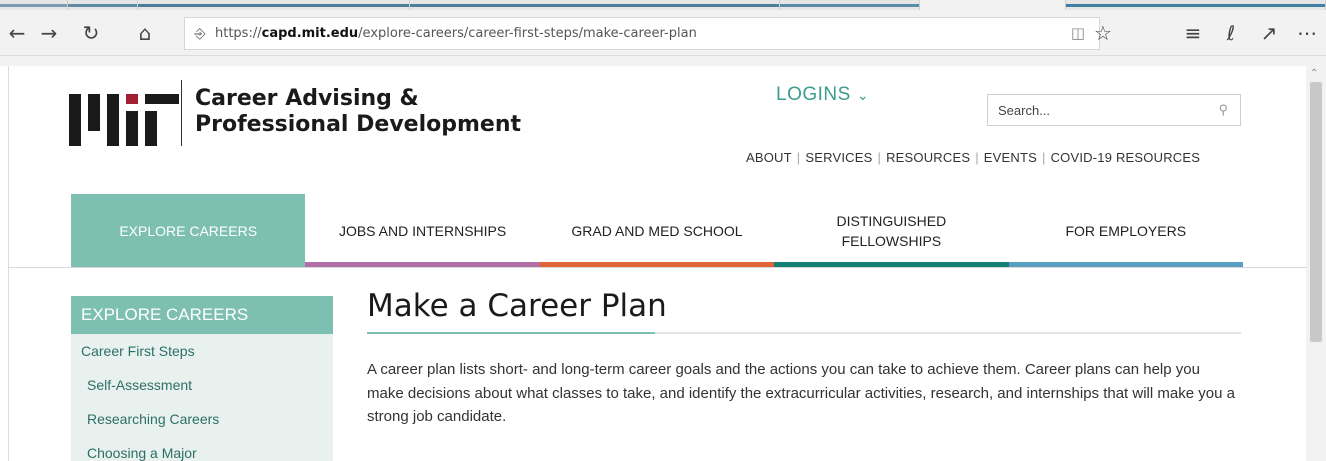  Describe the element at coordinates (863, 95) in the screenshot. I see `chevron-down-icon: ⌄` at that location.